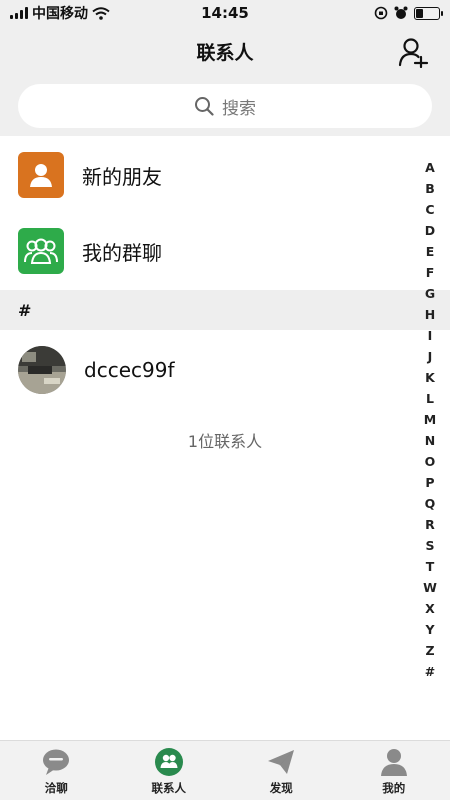  Describe the element at coordinates (169, 762) in the screenshot. I see `contacts-icon` at that location.